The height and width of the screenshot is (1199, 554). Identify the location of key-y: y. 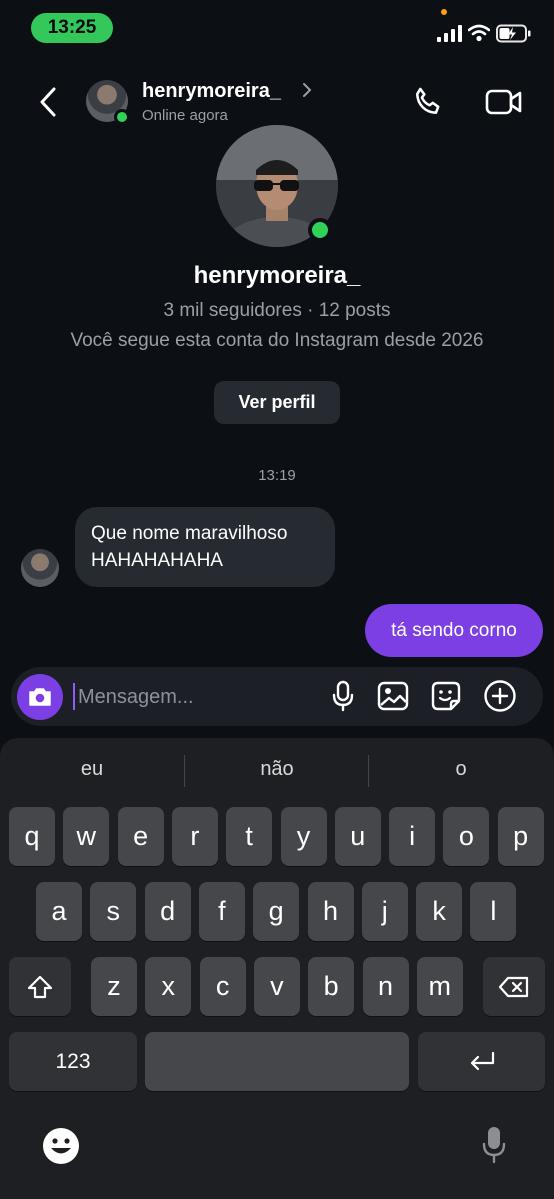
(303, 836).